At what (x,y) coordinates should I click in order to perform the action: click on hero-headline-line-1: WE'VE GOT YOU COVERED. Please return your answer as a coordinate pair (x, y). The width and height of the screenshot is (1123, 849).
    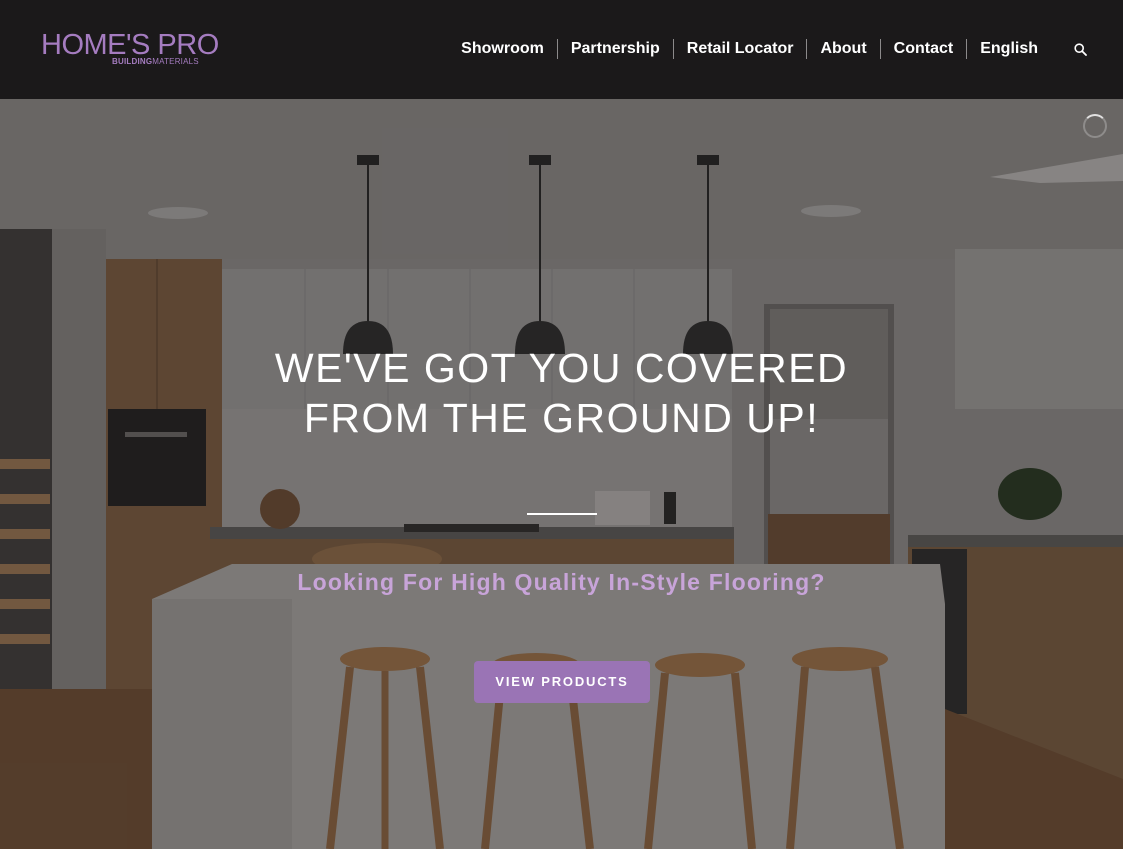
    Looking at the image, I should click on (561, 368).